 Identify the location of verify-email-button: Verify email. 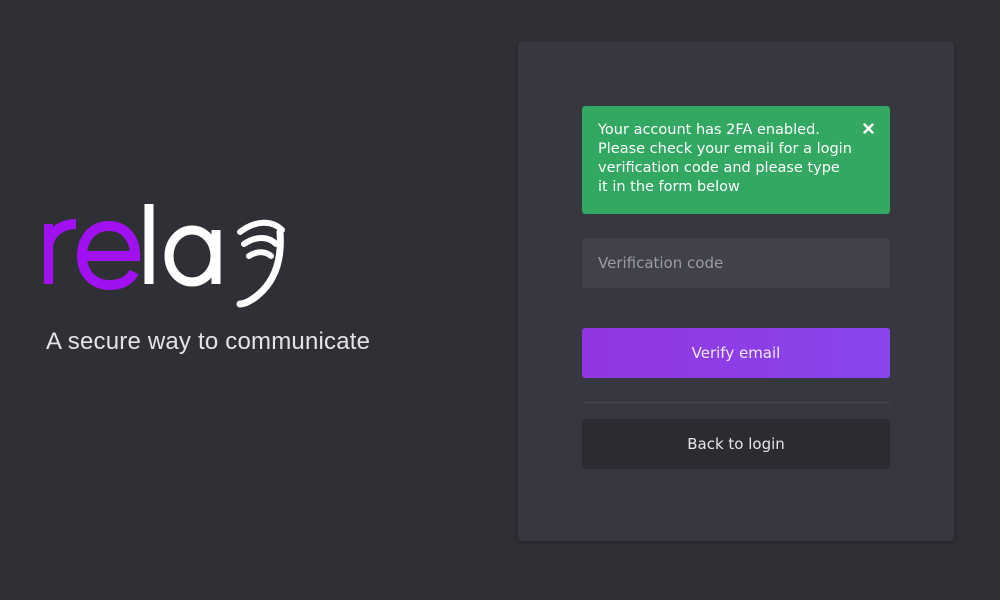
(736, 353).